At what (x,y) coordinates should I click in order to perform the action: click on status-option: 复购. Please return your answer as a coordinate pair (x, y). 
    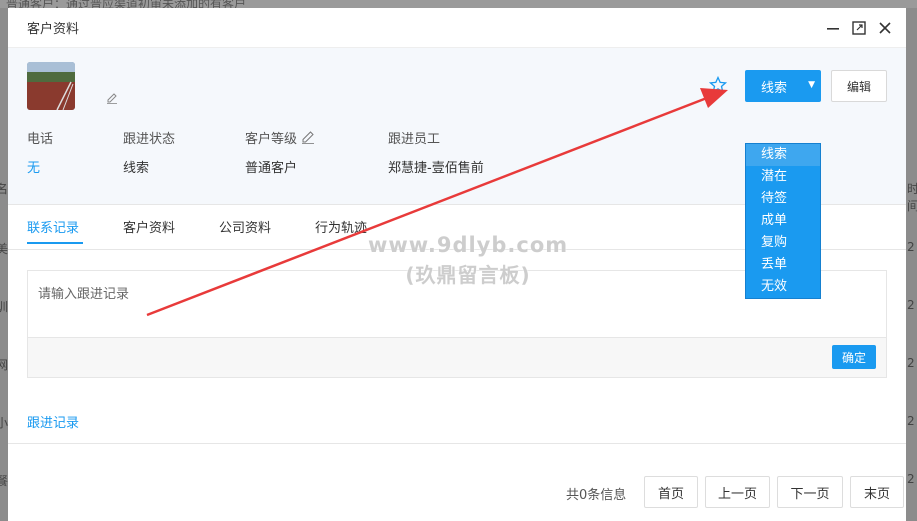
    Looking at the image, I should click on (783, 243).